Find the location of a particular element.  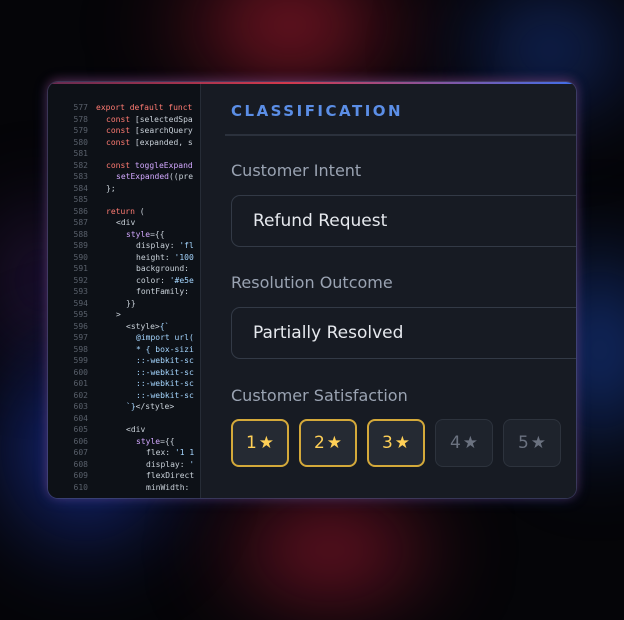

rating-number: 3 is located at coordinates (387, 443).